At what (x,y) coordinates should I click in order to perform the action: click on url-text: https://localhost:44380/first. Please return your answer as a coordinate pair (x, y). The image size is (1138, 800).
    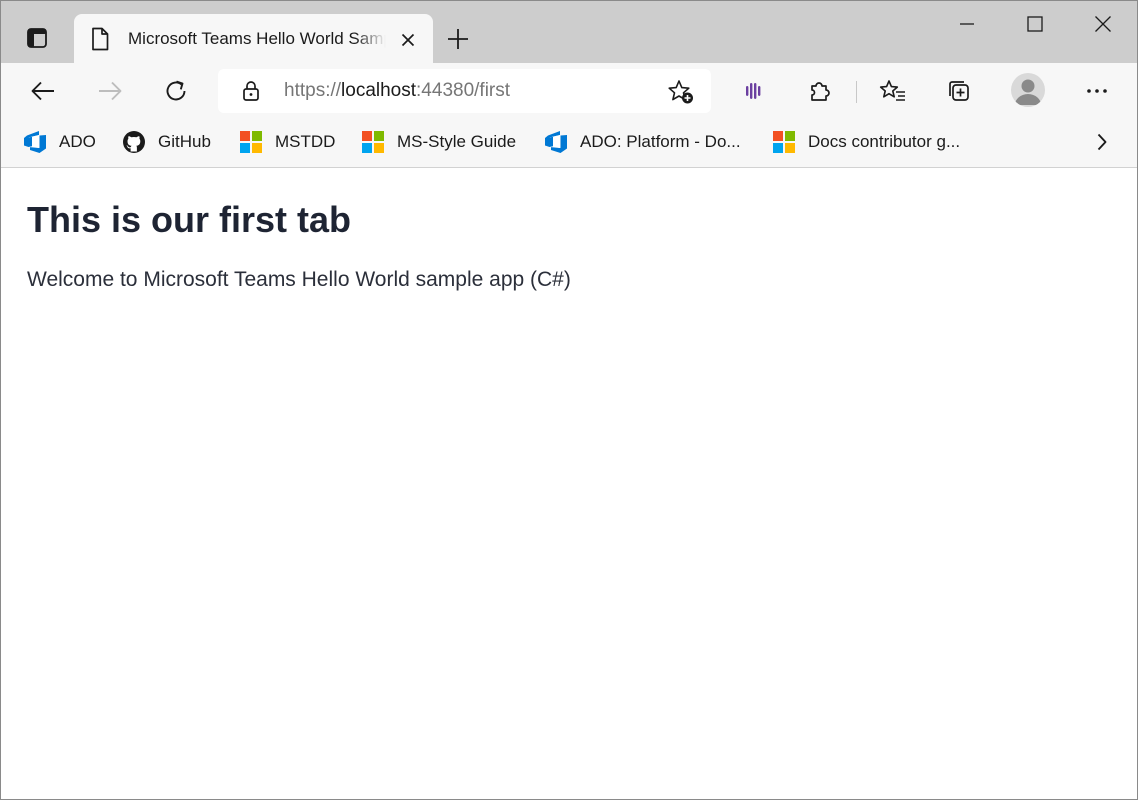
    Looking at the image, I should click on (397, 91).